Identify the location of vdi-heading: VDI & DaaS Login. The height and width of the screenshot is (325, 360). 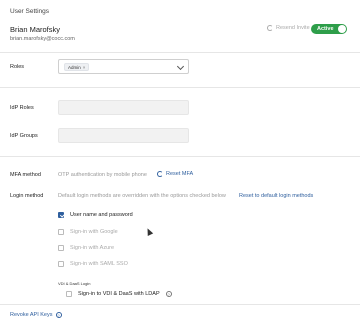
(74, 283).